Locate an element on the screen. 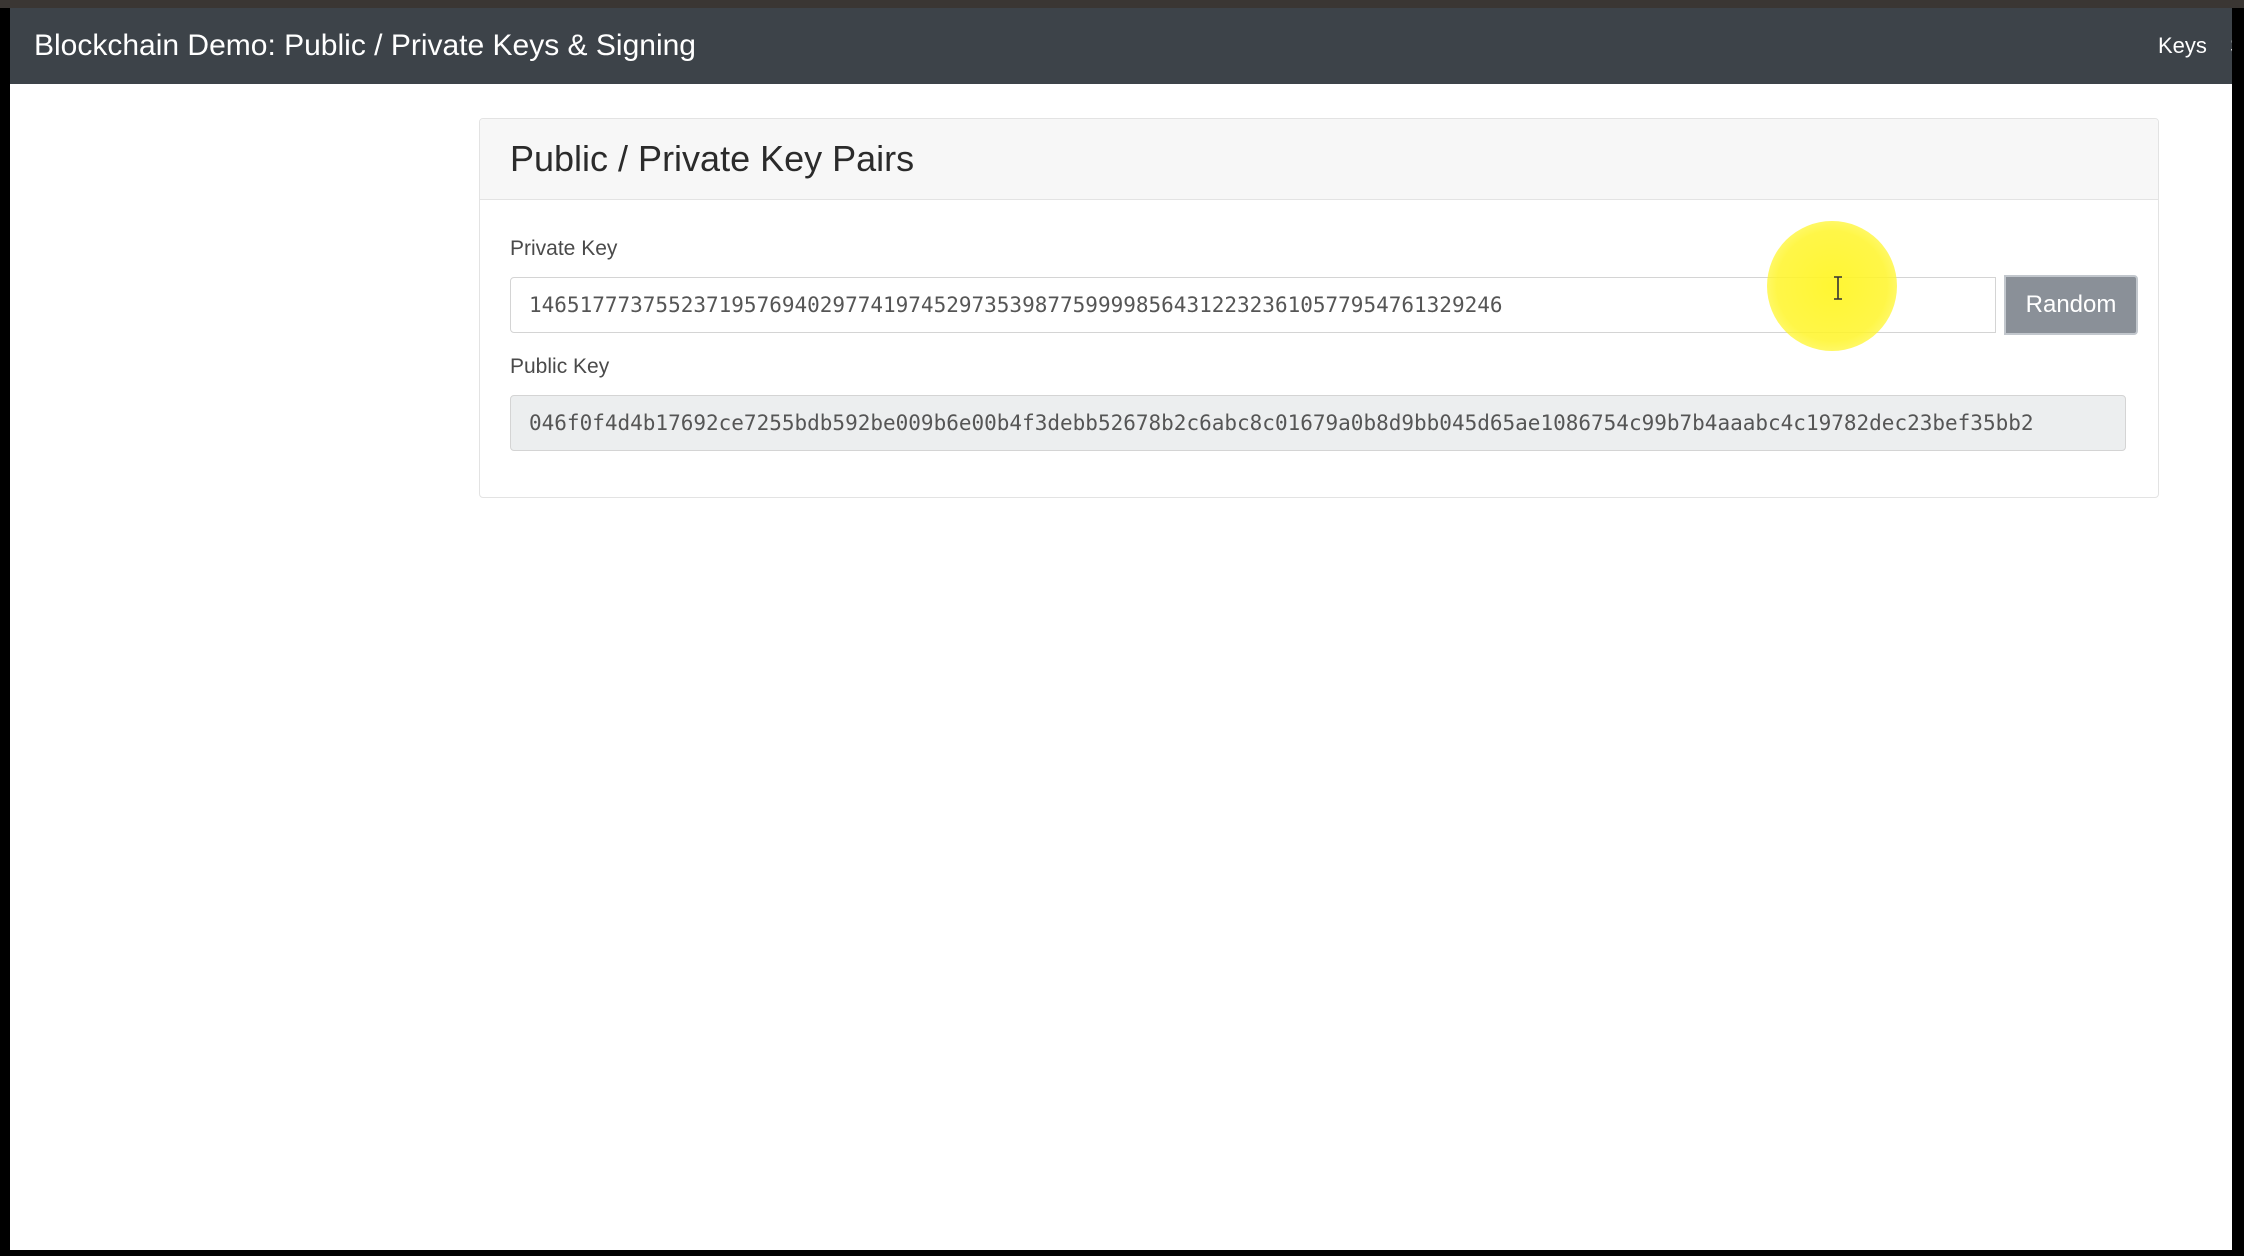 The width and height of the screenshot is (2244, 1256). public-key-label: Public Key is located at coordinates (560, 366).